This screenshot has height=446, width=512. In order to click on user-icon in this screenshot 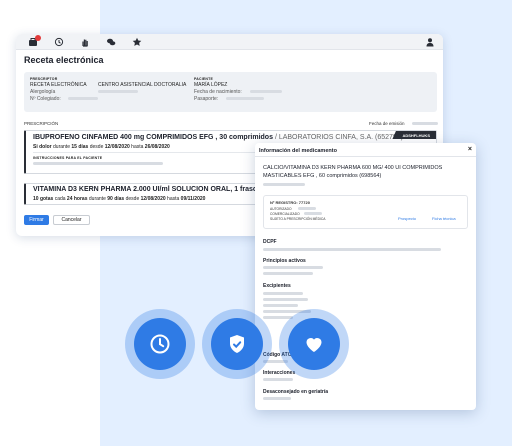, I will do `click(429, 42)`.